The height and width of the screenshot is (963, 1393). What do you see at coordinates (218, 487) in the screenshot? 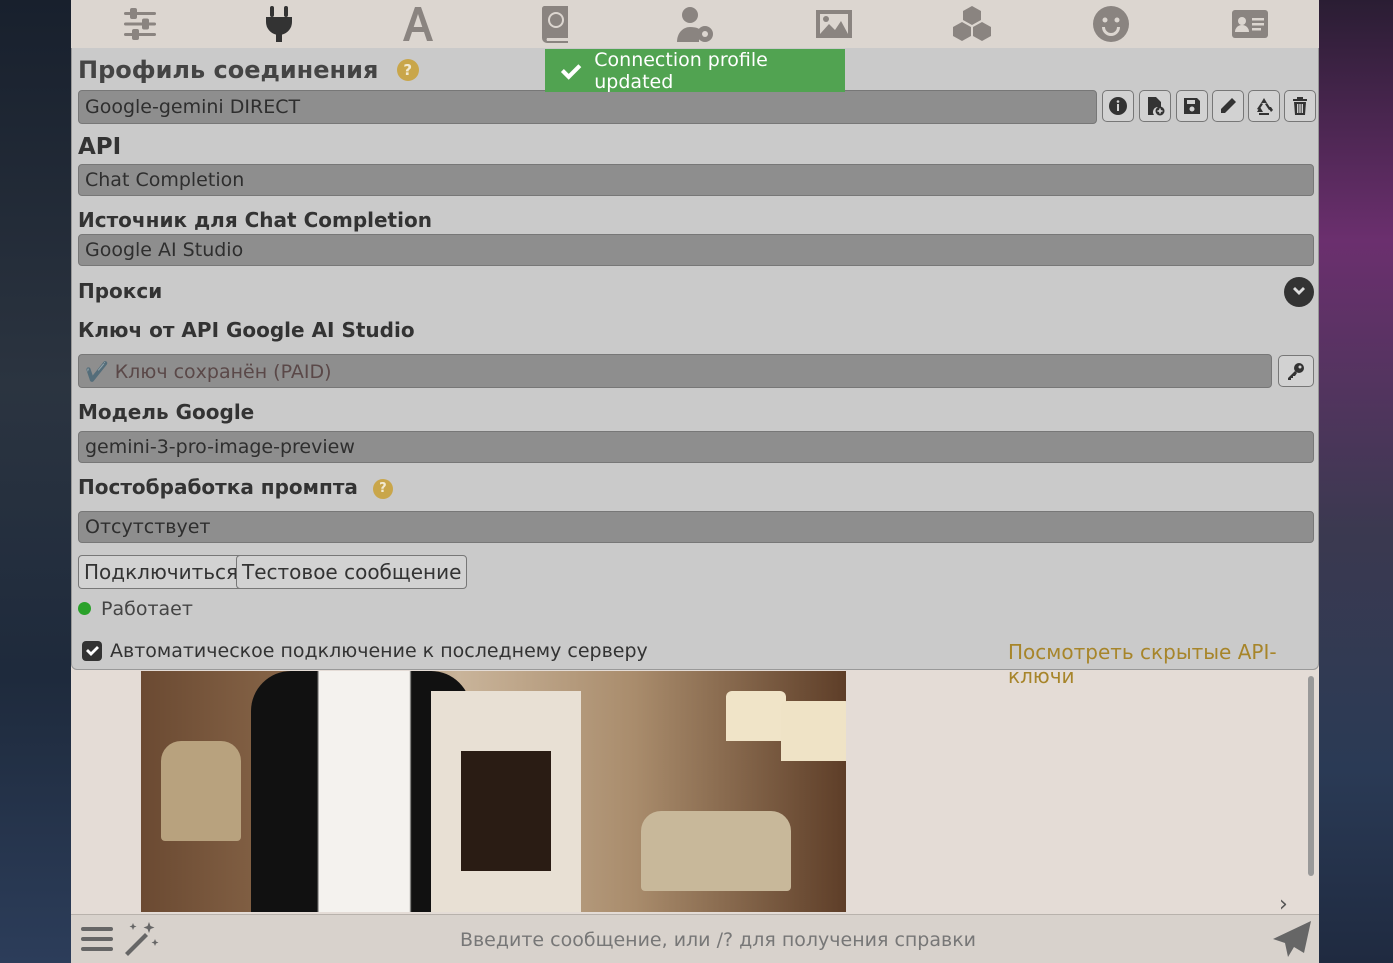
I see `postprocess-label-text: Постобработка промпта` at bounding box center [218, 487].